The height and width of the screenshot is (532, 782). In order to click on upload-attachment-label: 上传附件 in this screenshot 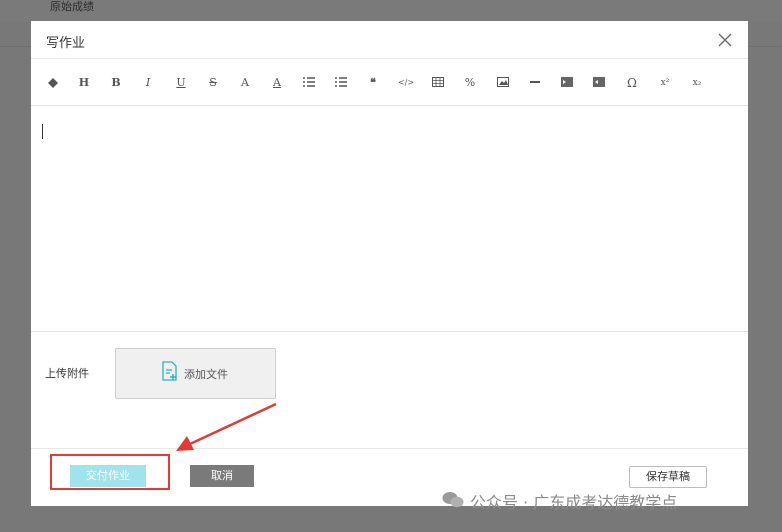, I will do `click(67, 373)`.